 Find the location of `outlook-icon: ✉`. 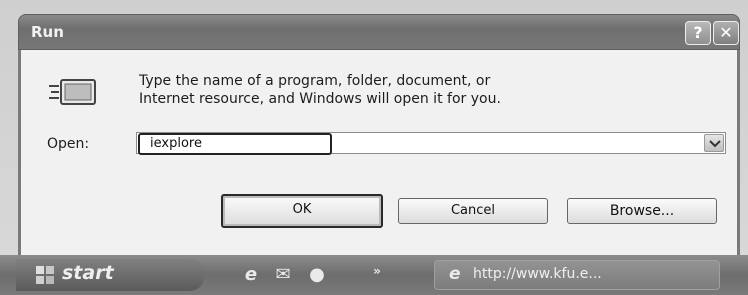

outlook-icon: ✉ is located at coordinates (283, 275).